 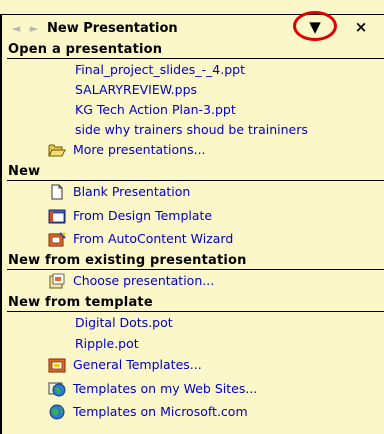 What do you see at coordinates (136, 90) in the screenshot?
I see `recent-file-link: SALARYREVIEW.pps` at bounding box center [136, 90].